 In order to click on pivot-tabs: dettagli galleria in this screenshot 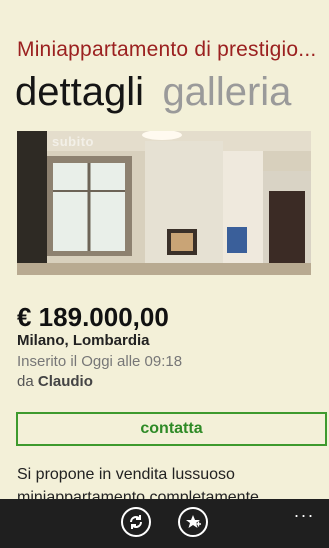, I will do `click(153, 92)`.